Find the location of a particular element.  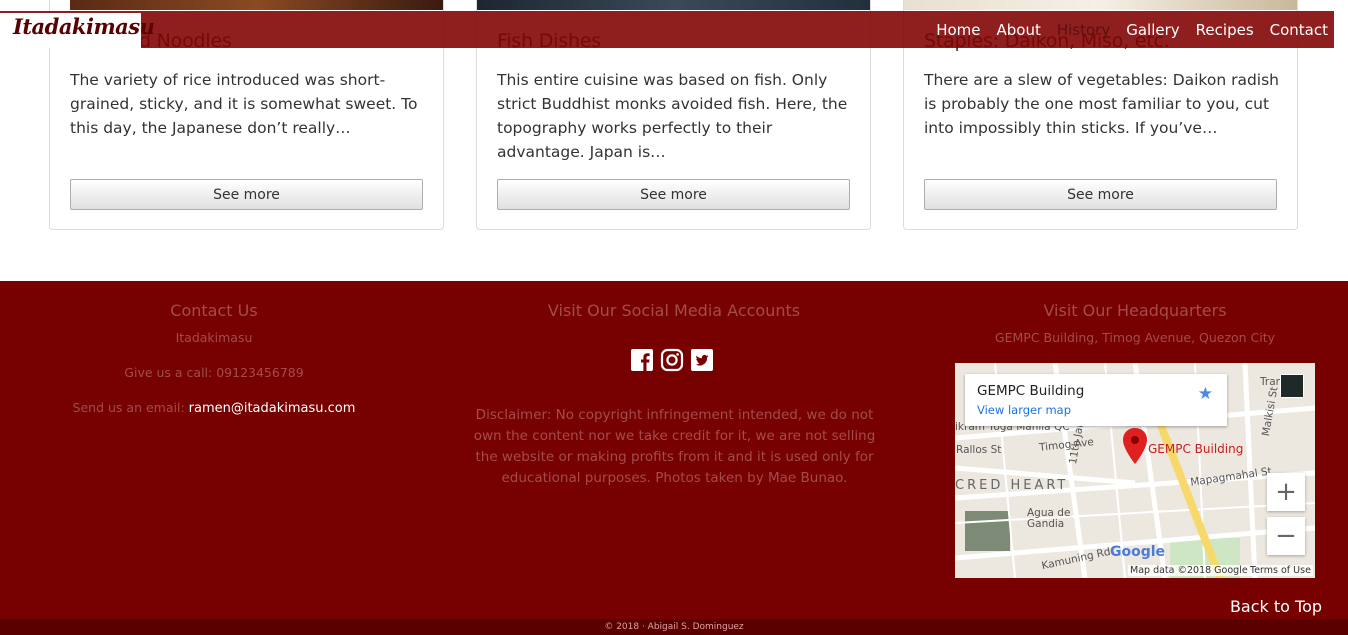

social-icons is located at coordinates (672, 360).